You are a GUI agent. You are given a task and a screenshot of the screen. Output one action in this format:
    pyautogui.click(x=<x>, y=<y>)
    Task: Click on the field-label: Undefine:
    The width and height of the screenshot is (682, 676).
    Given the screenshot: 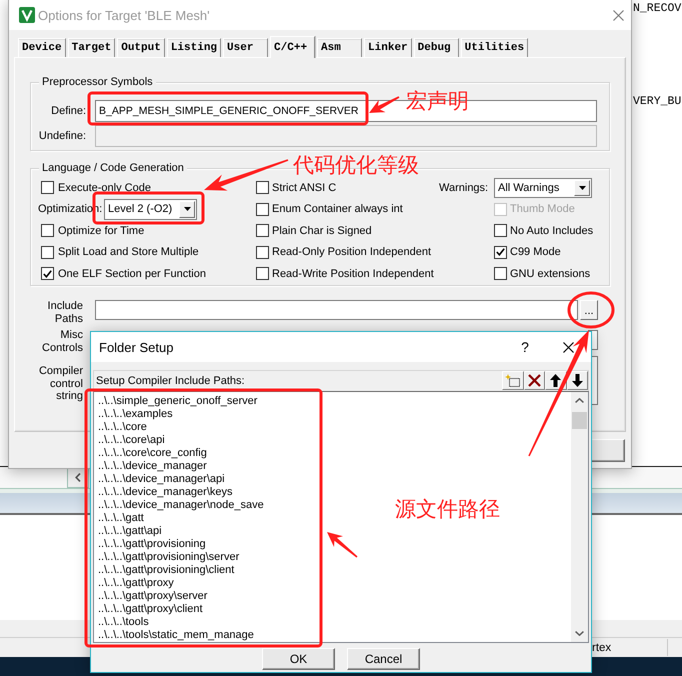 What is the action you would take?
    pyautogui.click(x=62, y=136)
    